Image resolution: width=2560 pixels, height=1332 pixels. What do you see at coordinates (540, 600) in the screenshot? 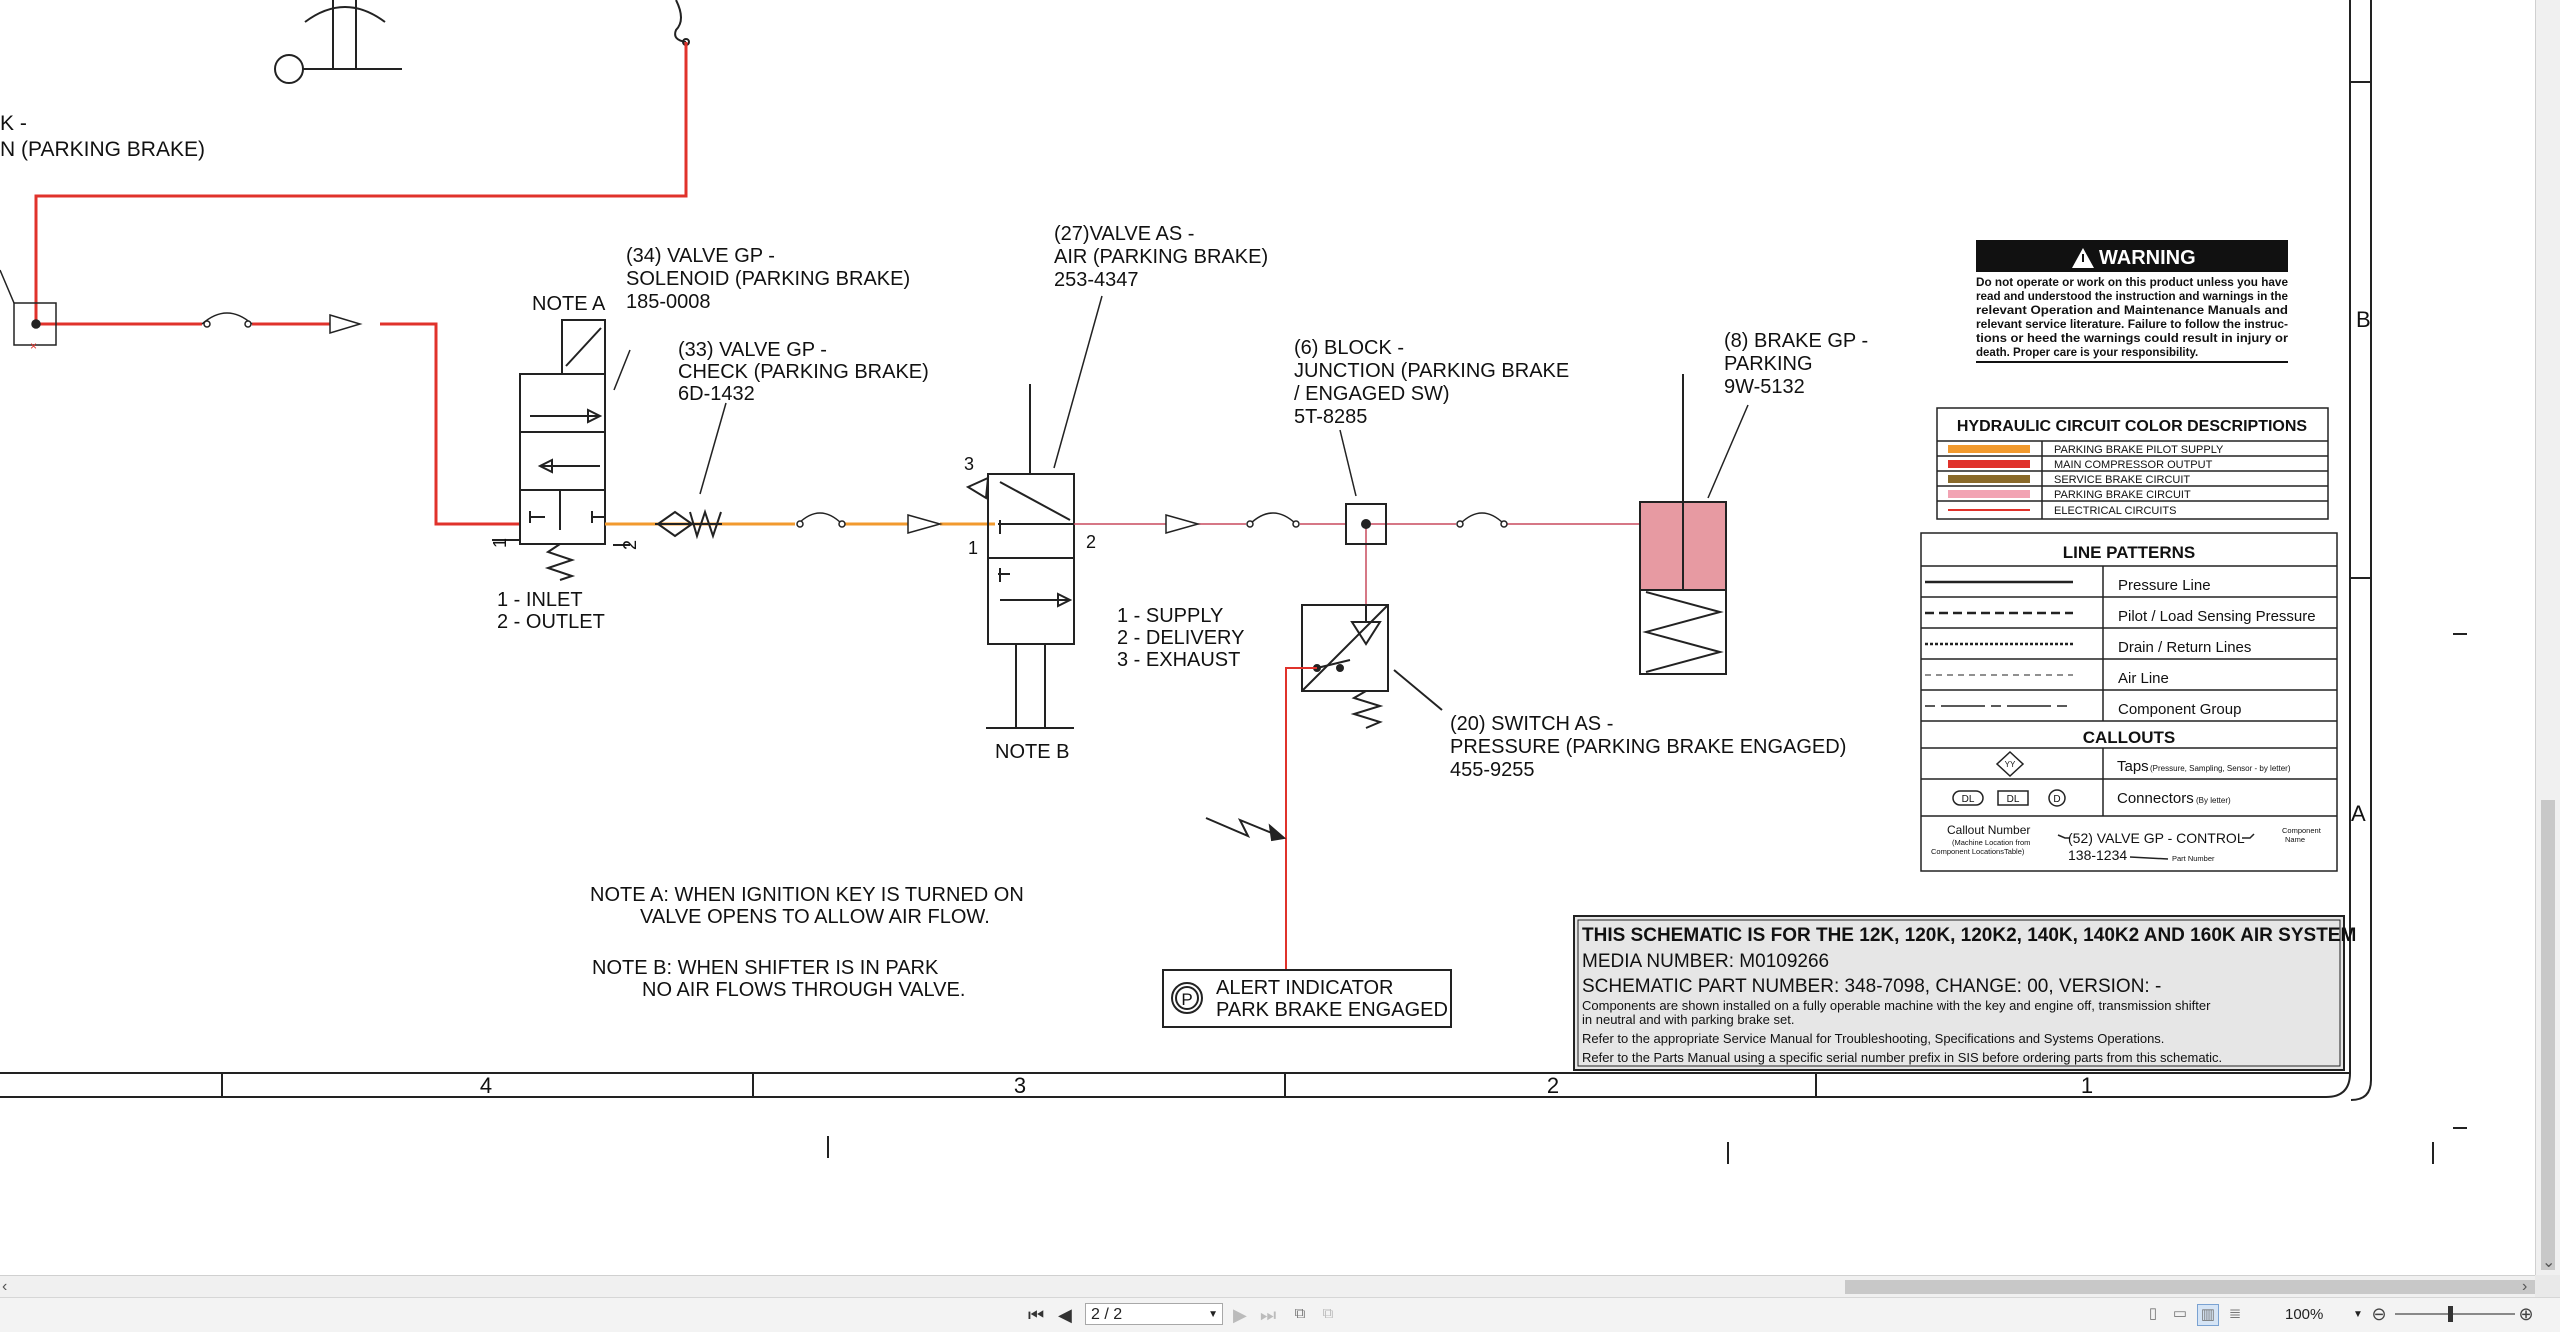
I see `inlet-label: 1 - INLET` at bounding box center [540, 600].